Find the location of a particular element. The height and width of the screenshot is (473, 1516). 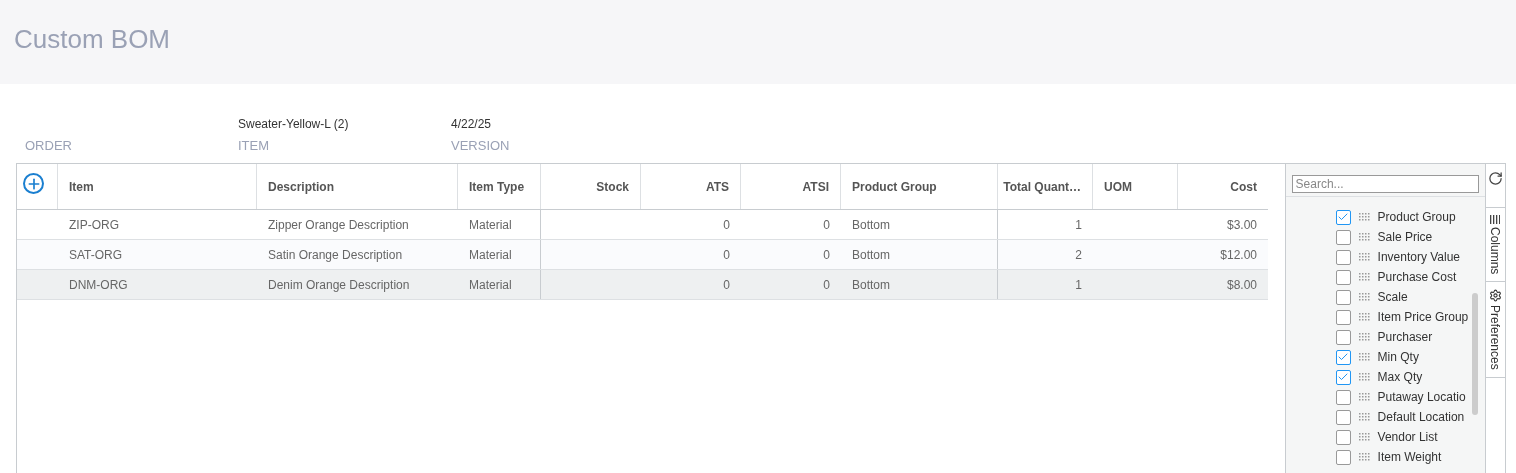

table-cell-text: Satin Orange Description is located at coordinates (335, 255).